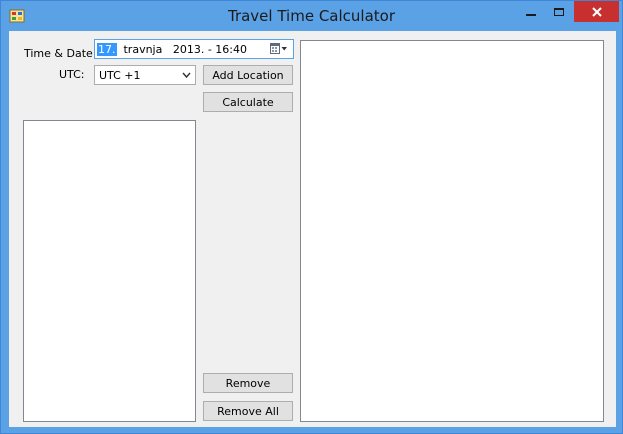 The image size is (623, 434). What do you see at coordinates (248, 102) in the screenshot?
I see `calculate-button: Calculate` at bounding box center [248, 102].